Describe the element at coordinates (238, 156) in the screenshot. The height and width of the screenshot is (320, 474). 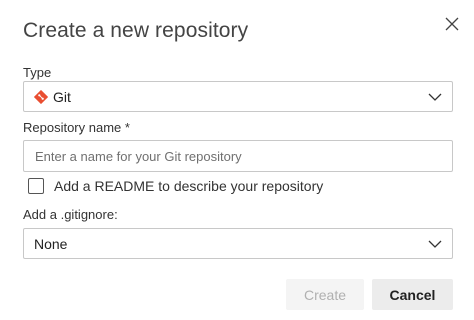
I see `repository-name-input` at that location.